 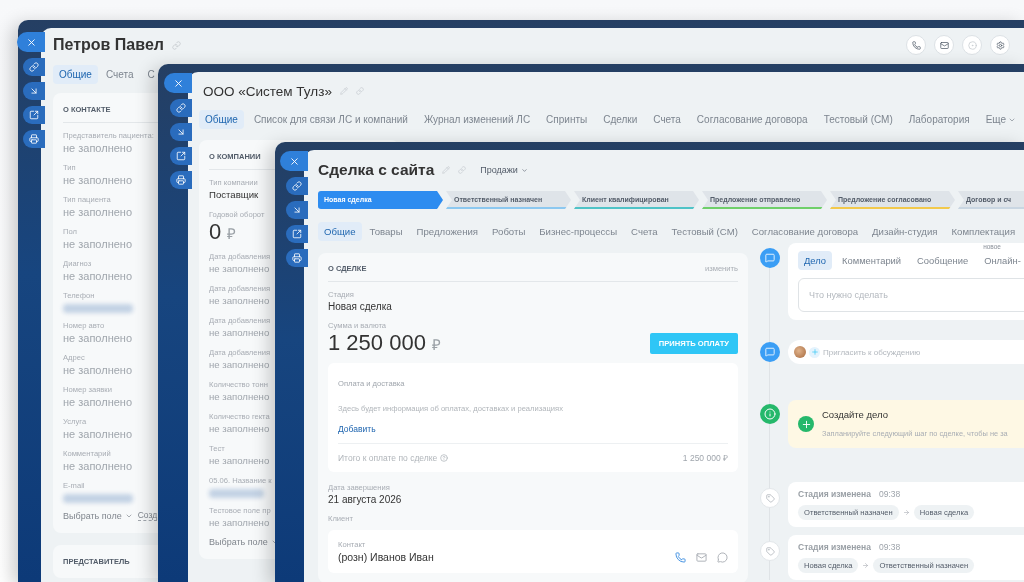 What do you see at coordinates (504, 170) in the screenshot?
I see `pipeline-dropdown: Продажи` at bounding box center [504, 170].